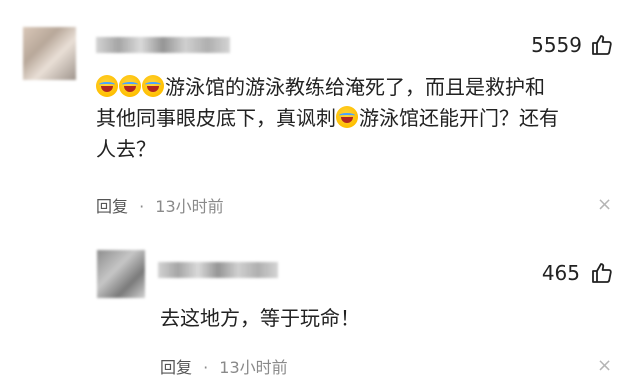  Describe the element at coordinates (560, 273) in the screenshot. I see `like-count: 465` at that location.